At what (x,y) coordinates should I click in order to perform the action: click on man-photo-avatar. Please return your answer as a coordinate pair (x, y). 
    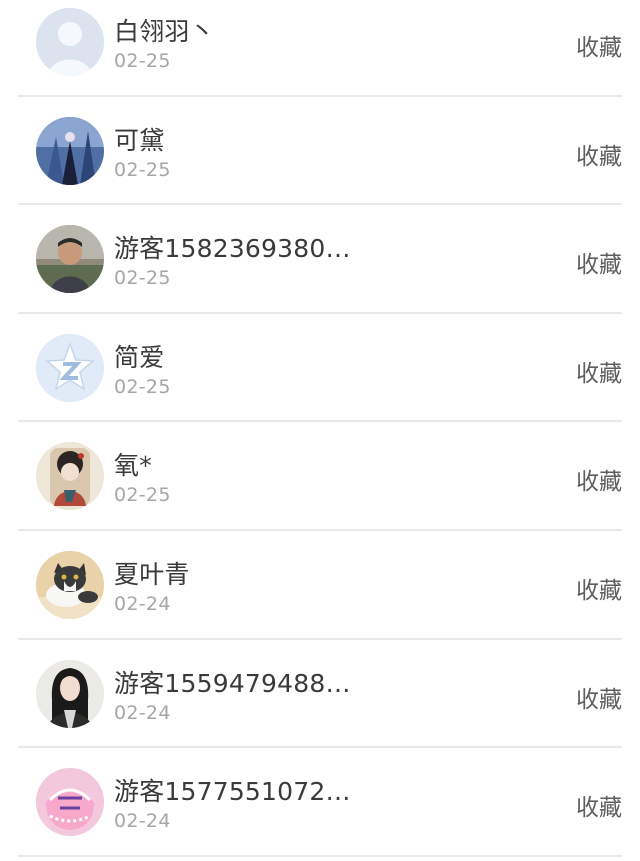
    Looking at the image, I should click on (70, 259).